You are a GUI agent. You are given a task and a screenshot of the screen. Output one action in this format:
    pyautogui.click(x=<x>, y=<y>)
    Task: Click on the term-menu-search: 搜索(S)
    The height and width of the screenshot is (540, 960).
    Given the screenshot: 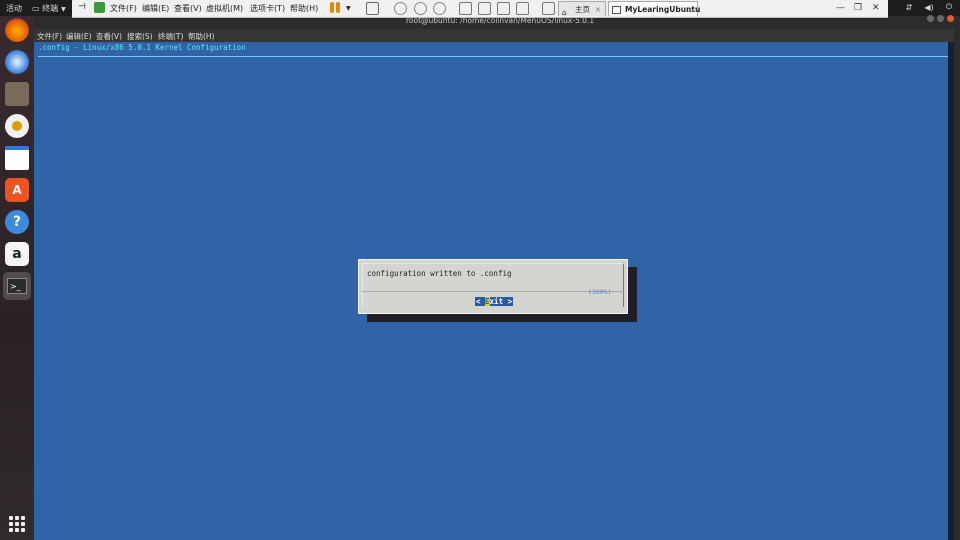 What is the action you would take?
    pyautogui.click(x=140, y=36)
    